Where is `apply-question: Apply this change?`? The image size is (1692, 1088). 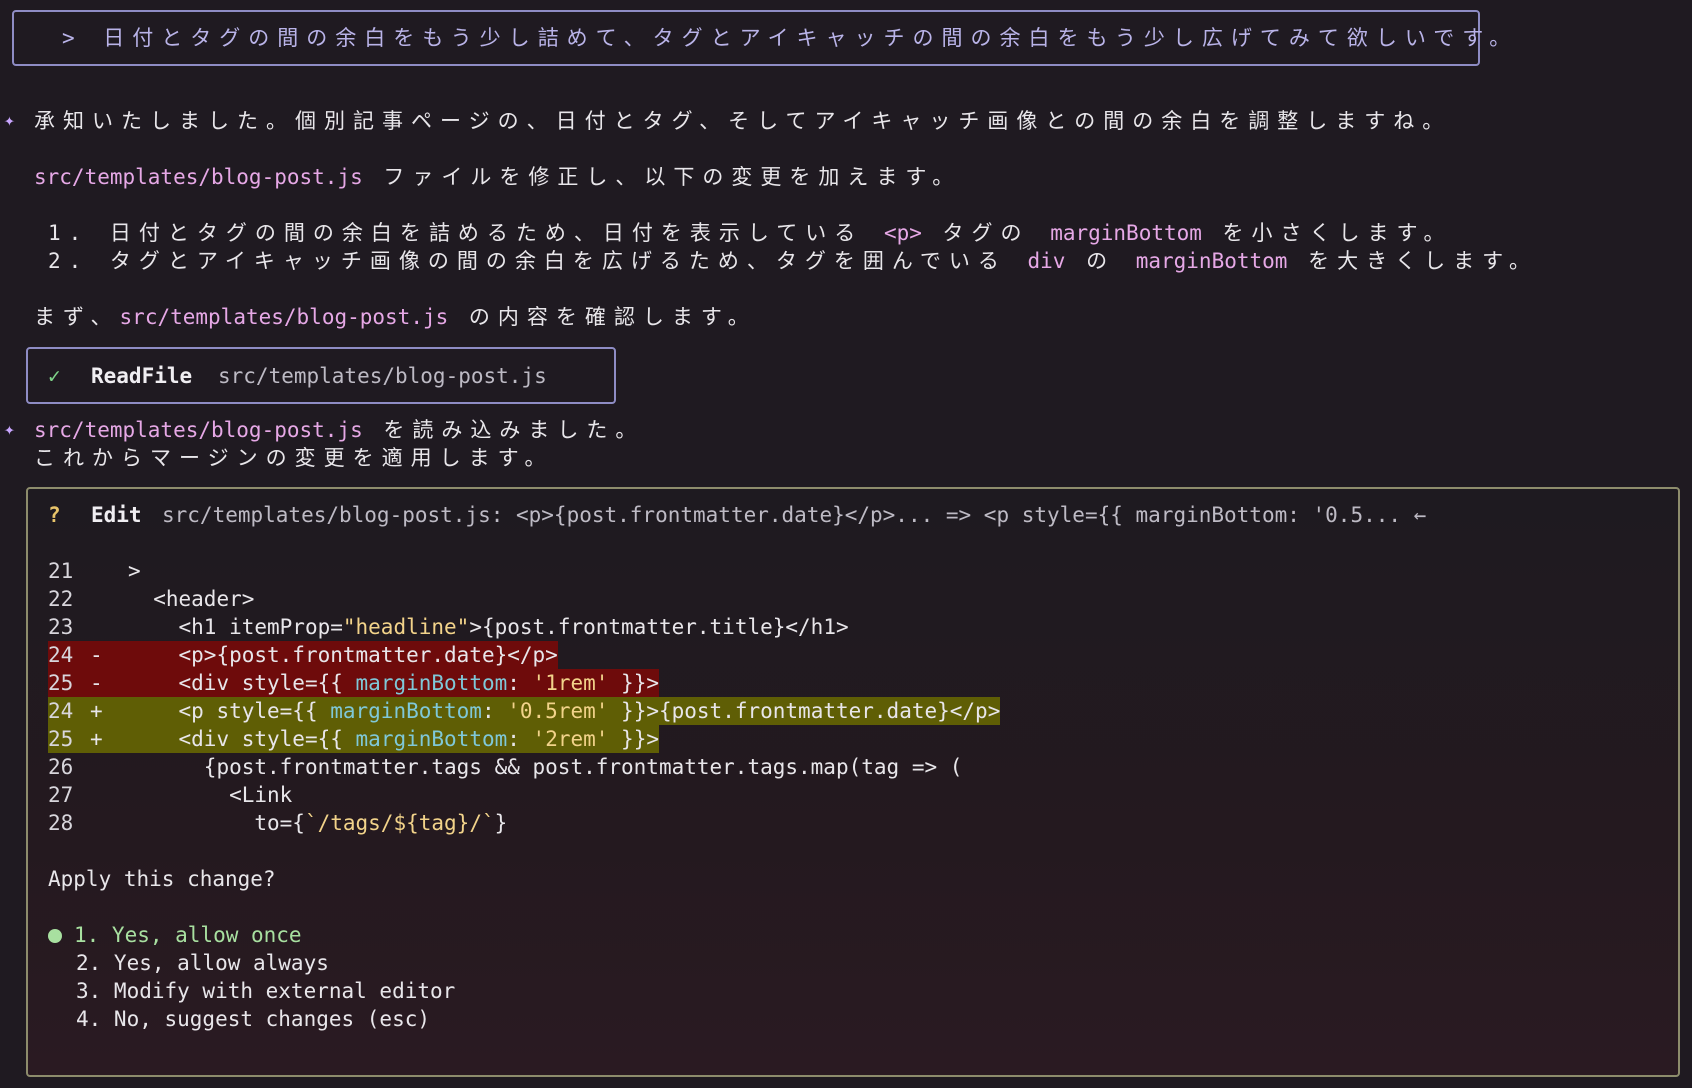
apply-question: Apply this change? is located at coordinates (162, 879).